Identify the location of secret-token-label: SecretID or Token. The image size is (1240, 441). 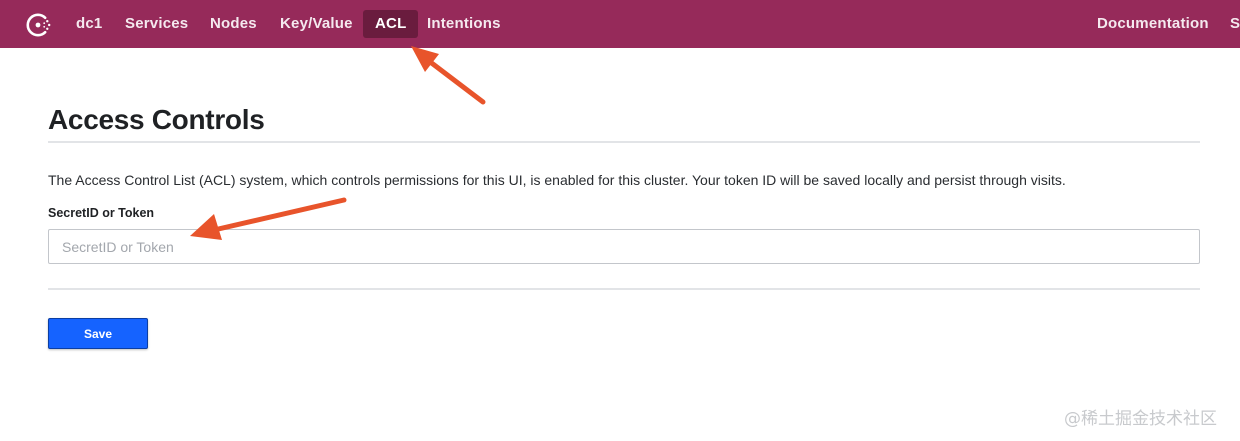
(101, 213).